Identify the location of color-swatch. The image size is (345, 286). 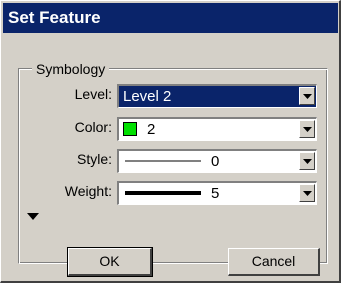
(130, 129).